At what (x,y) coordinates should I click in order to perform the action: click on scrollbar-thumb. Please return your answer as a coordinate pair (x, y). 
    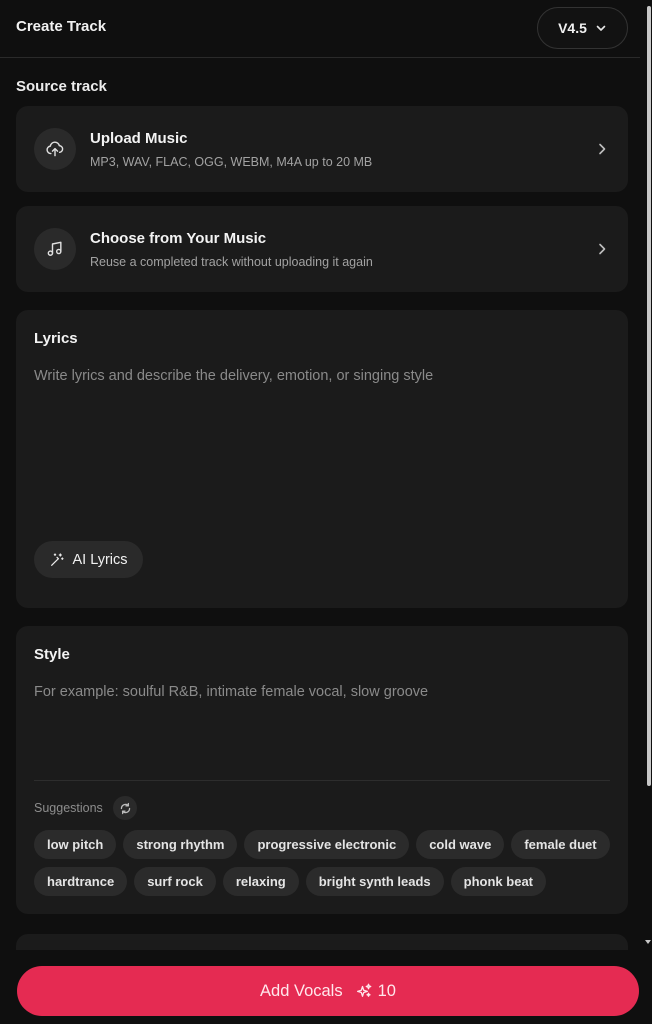
    Looking at the image, I should click on (649, 396).